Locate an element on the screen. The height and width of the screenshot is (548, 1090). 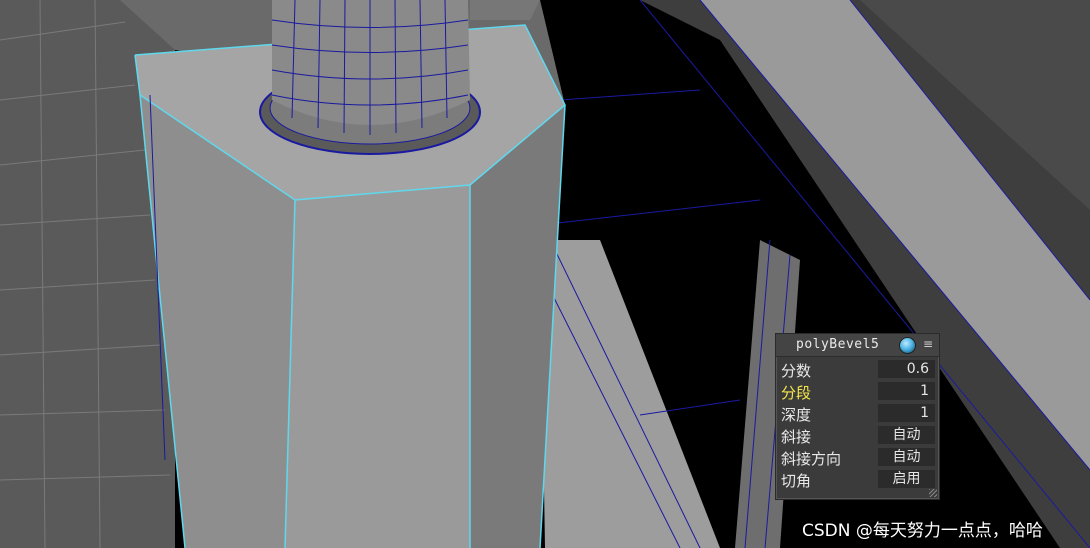
node-sphere-icon is located at coordinates (907, 345).